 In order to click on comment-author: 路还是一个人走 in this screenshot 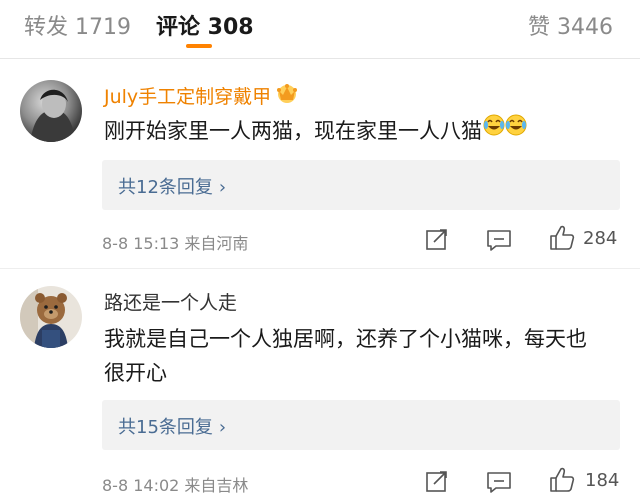, I will do `click(170, 301)`.